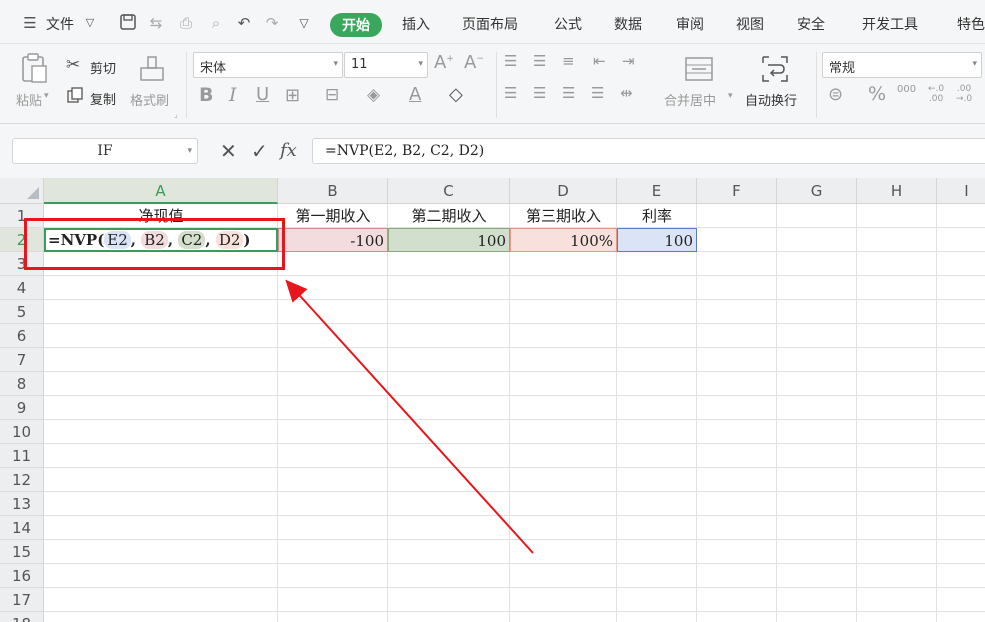 This screenshot has height=622, width=985. Describe the element at coordinates (152, 69) in the screenshot. I see `format-painter-icon` at that location.